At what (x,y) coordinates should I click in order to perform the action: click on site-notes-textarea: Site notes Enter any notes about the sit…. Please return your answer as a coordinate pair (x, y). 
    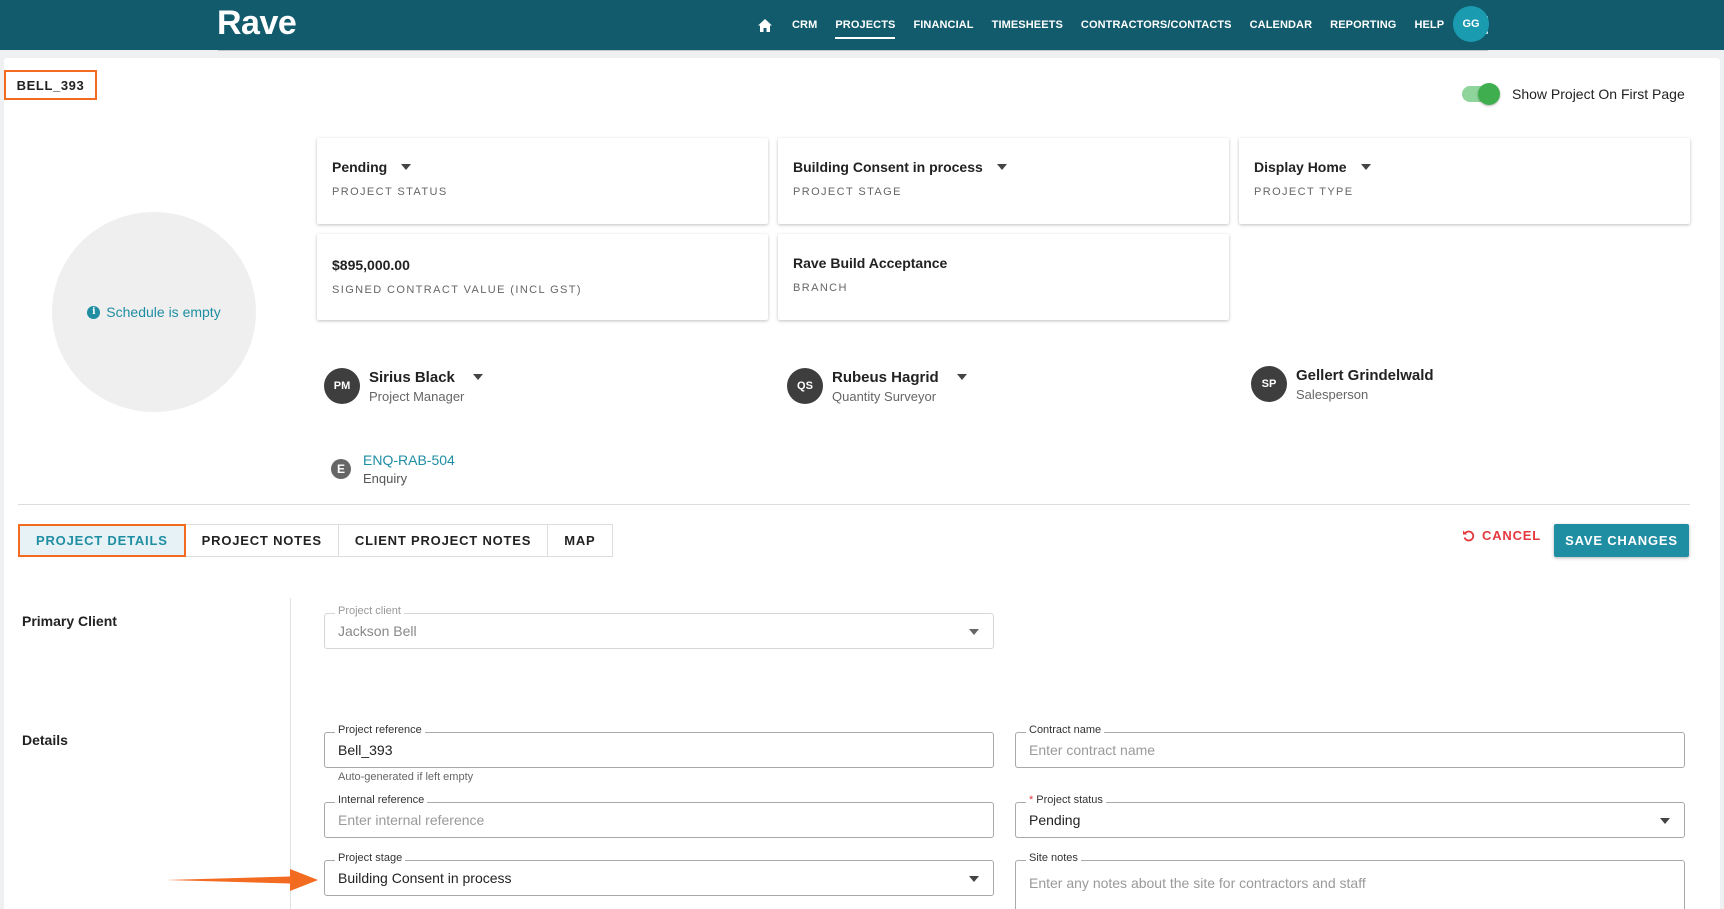
    Looking at the image, I should click on (1350, 880).